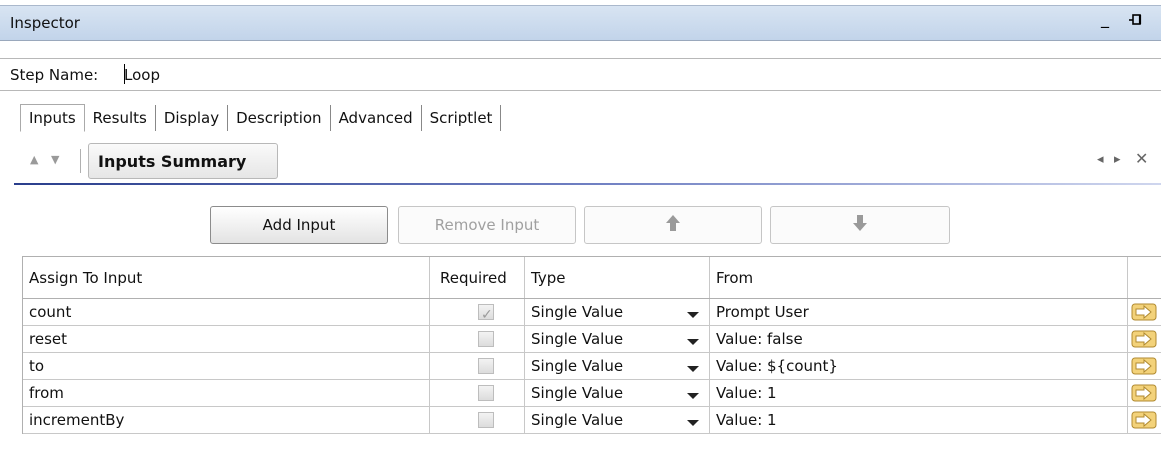  I want to click on required-cell: ✓, so click(477, 312).